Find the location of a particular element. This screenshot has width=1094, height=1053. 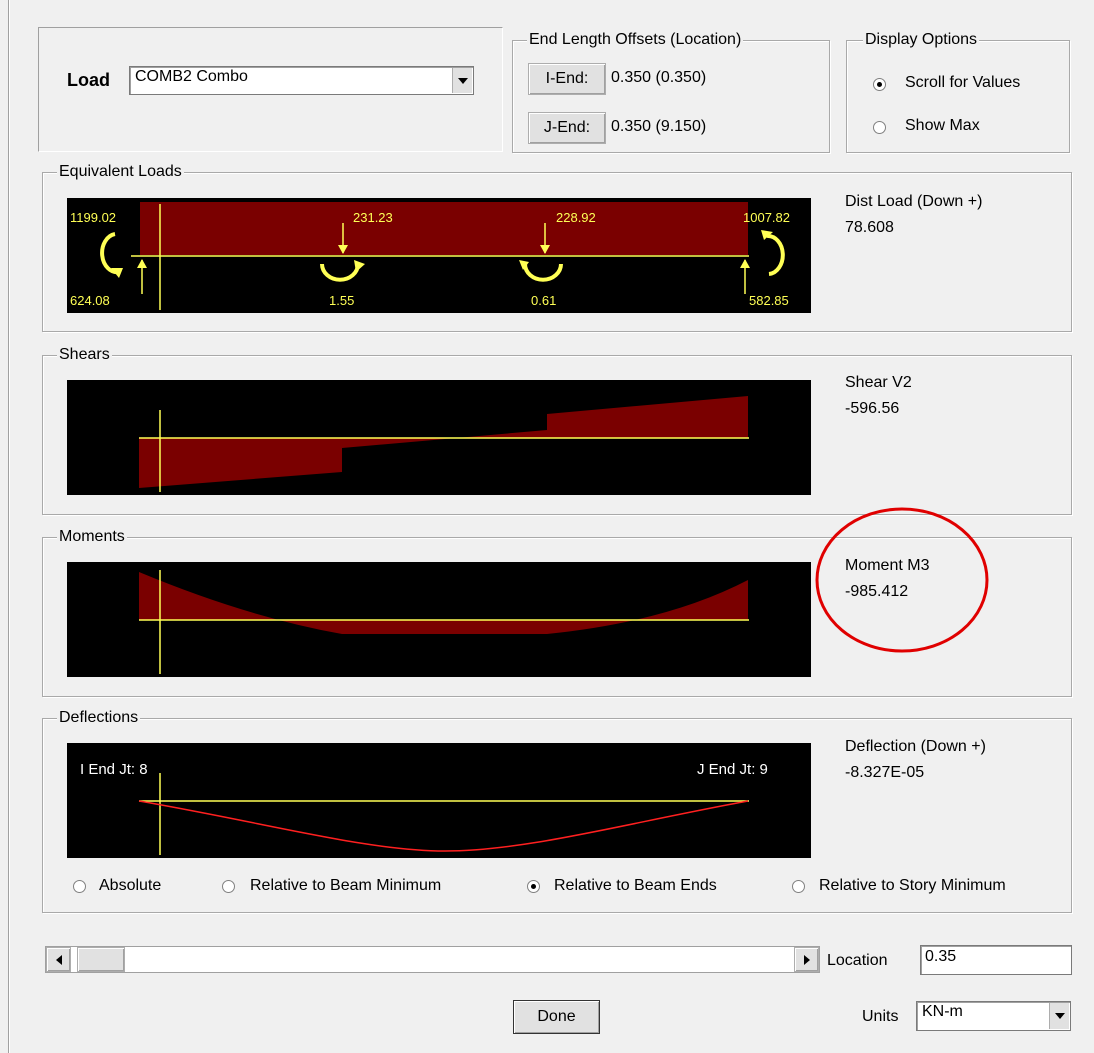

mode-relative-beam-minimum-label: Relative to Beam Minimum is located at coordinates (345, 886).